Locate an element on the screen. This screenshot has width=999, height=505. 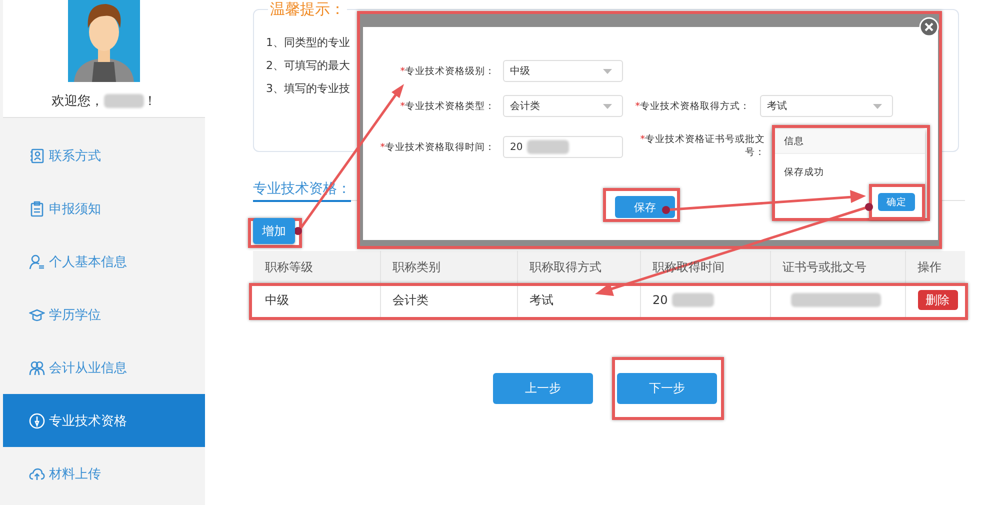
dialog-title: 信息 is located at coordinates (794, 141).